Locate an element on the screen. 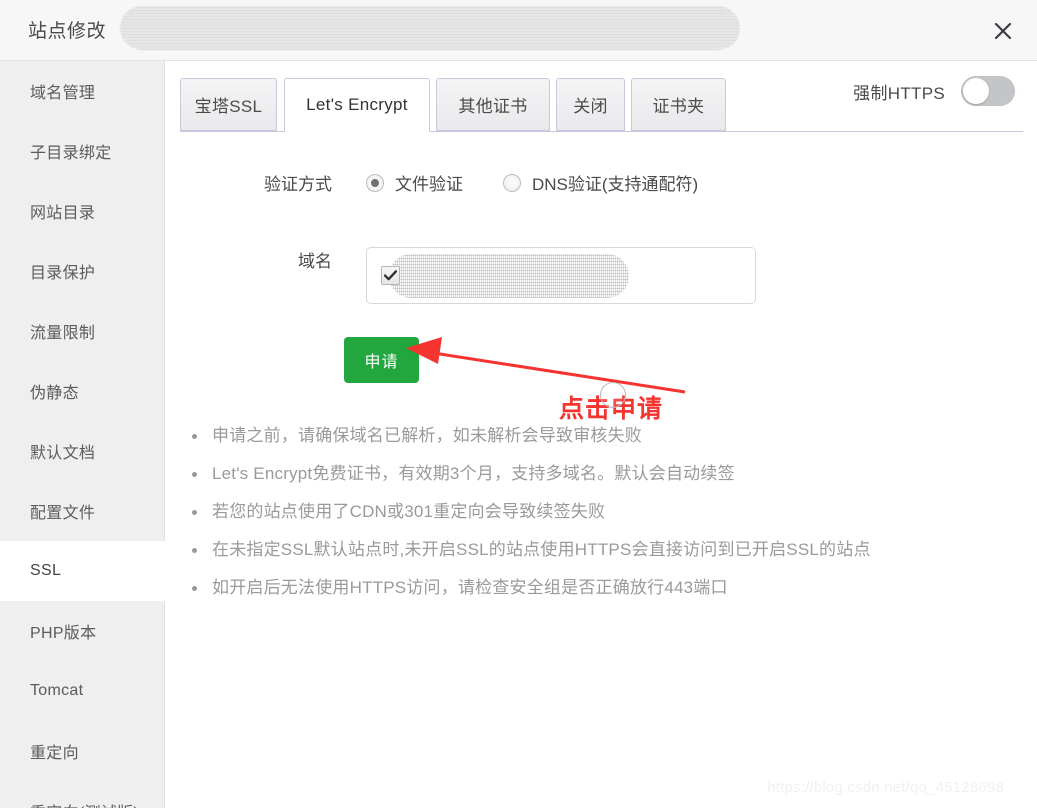  sidebar-item-label: 流量限制 is located at coordinates (63, 333).